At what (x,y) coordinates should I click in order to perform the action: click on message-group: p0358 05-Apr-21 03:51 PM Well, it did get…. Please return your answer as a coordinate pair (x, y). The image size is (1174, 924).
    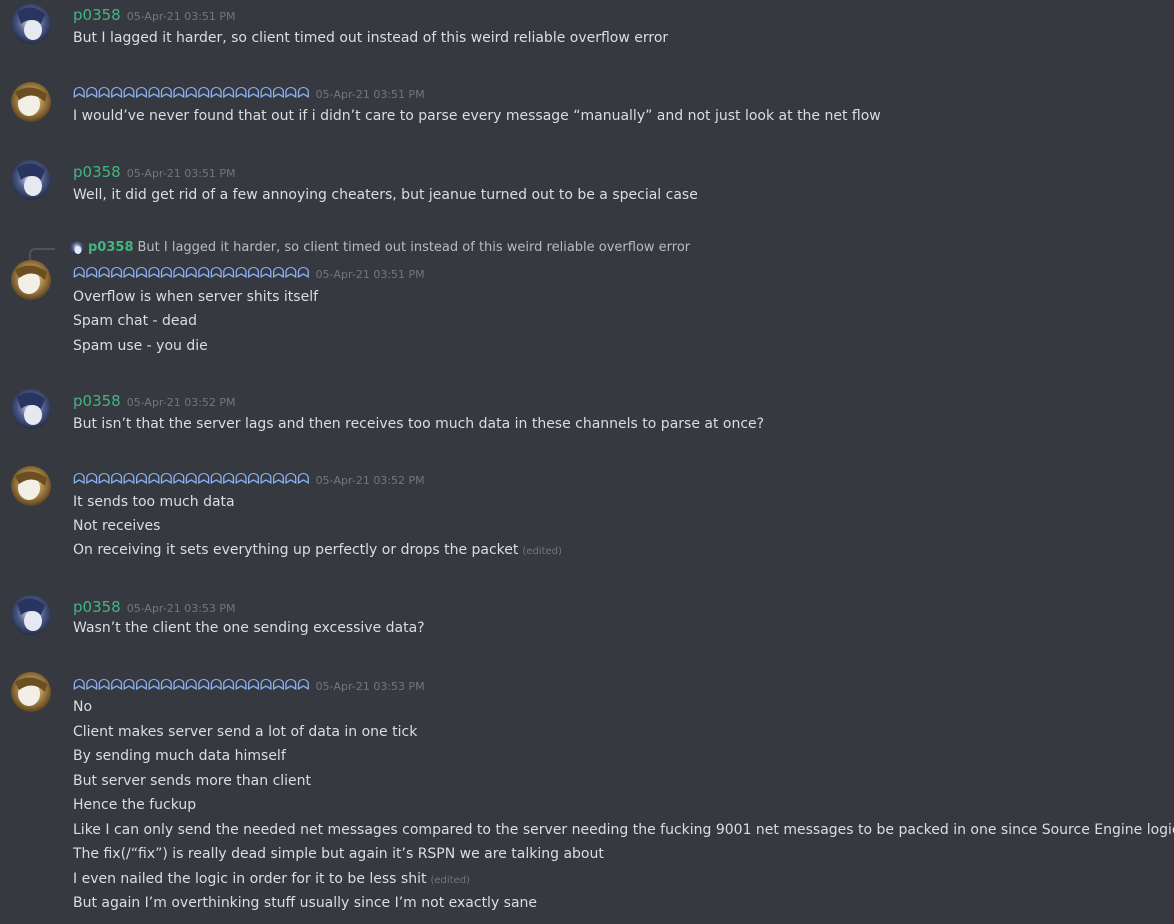
    Looking at the image, I should click on (587, 192).